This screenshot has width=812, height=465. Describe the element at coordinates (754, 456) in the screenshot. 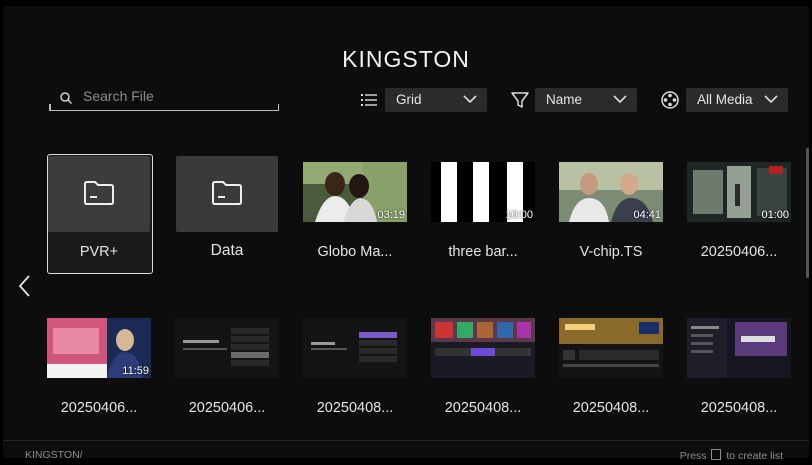

I see `hint-suffix: to create list` at that location.